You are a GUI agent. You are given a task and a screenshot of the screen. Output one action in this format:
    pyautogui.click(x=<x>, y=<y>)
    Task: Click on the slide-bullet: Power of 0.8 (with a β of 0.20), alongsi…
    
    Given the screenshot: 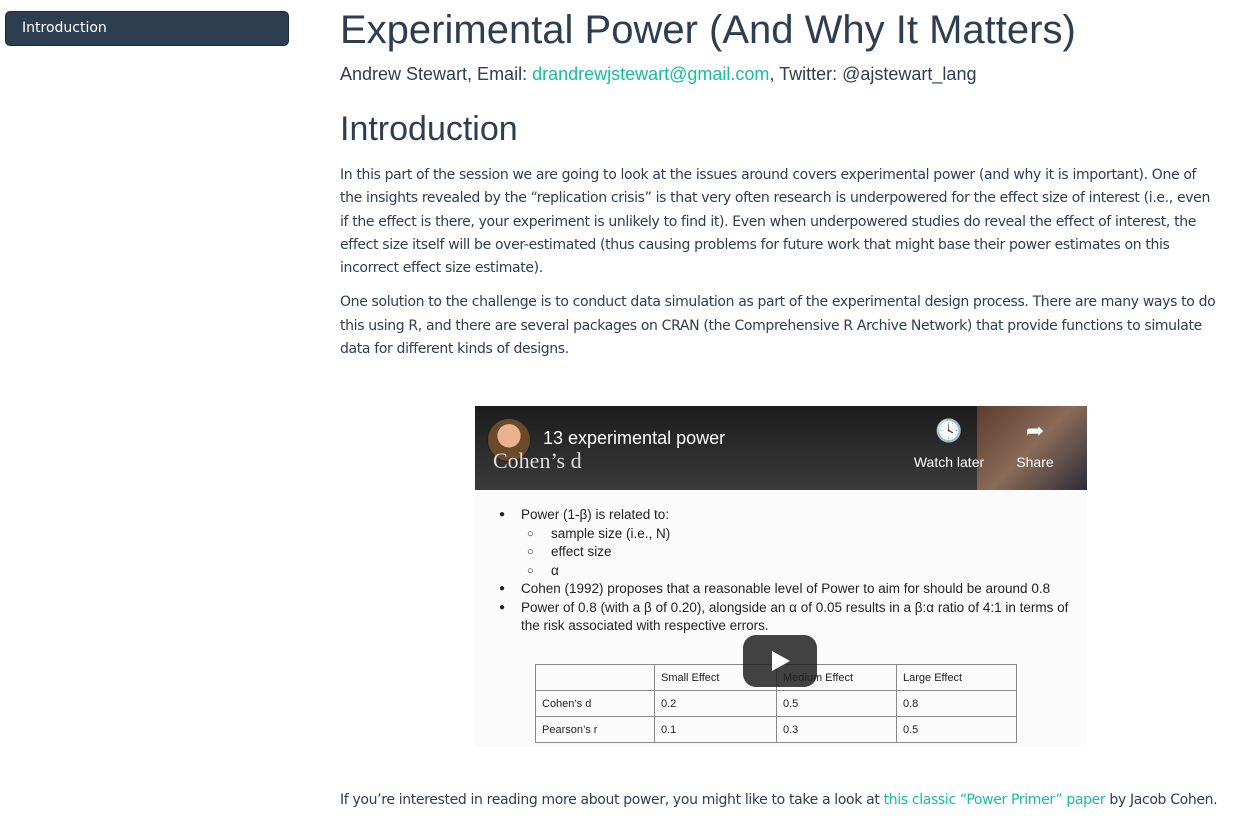 What is the action you would take?
    pyautogui.click(x=784, y=617)
    